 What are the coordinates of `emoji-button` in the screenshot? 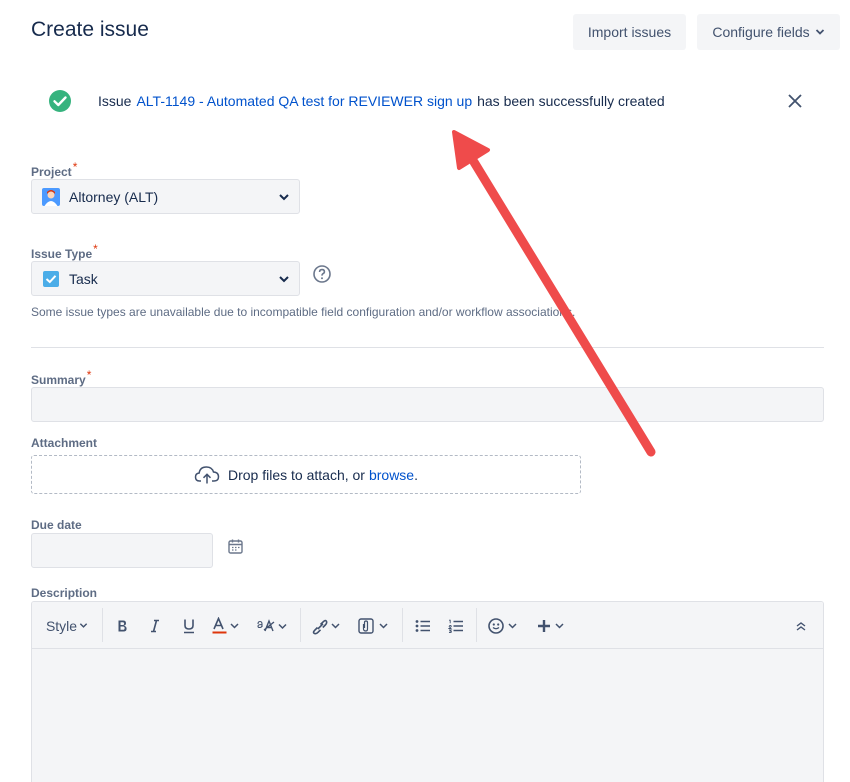 It's located at (503, 625).